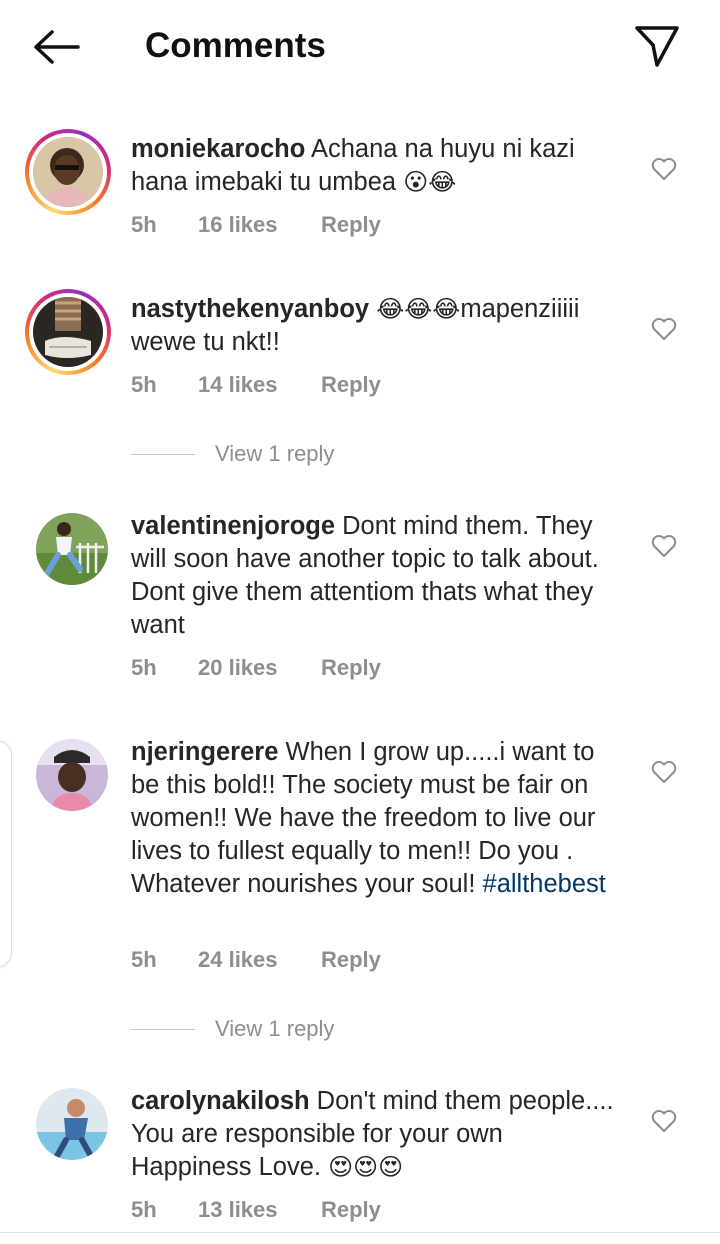 This screenshot has width=720, height=1244. What do you see at coordinates (544, 884) in the screenshot?
I see `comment-hashtag: #allthebest` at bounding box center [544, 884].